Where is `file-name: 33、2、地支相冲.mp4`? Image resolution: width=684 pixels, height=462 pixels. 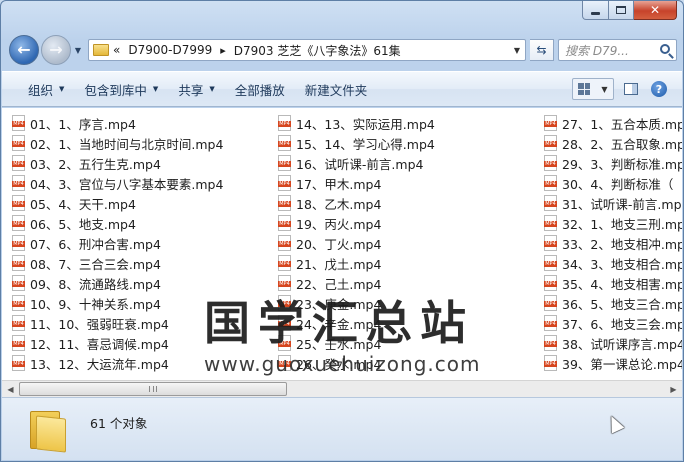 file-name: 33、2、地支相冲.mp4 is located at coordinates (622, 244).